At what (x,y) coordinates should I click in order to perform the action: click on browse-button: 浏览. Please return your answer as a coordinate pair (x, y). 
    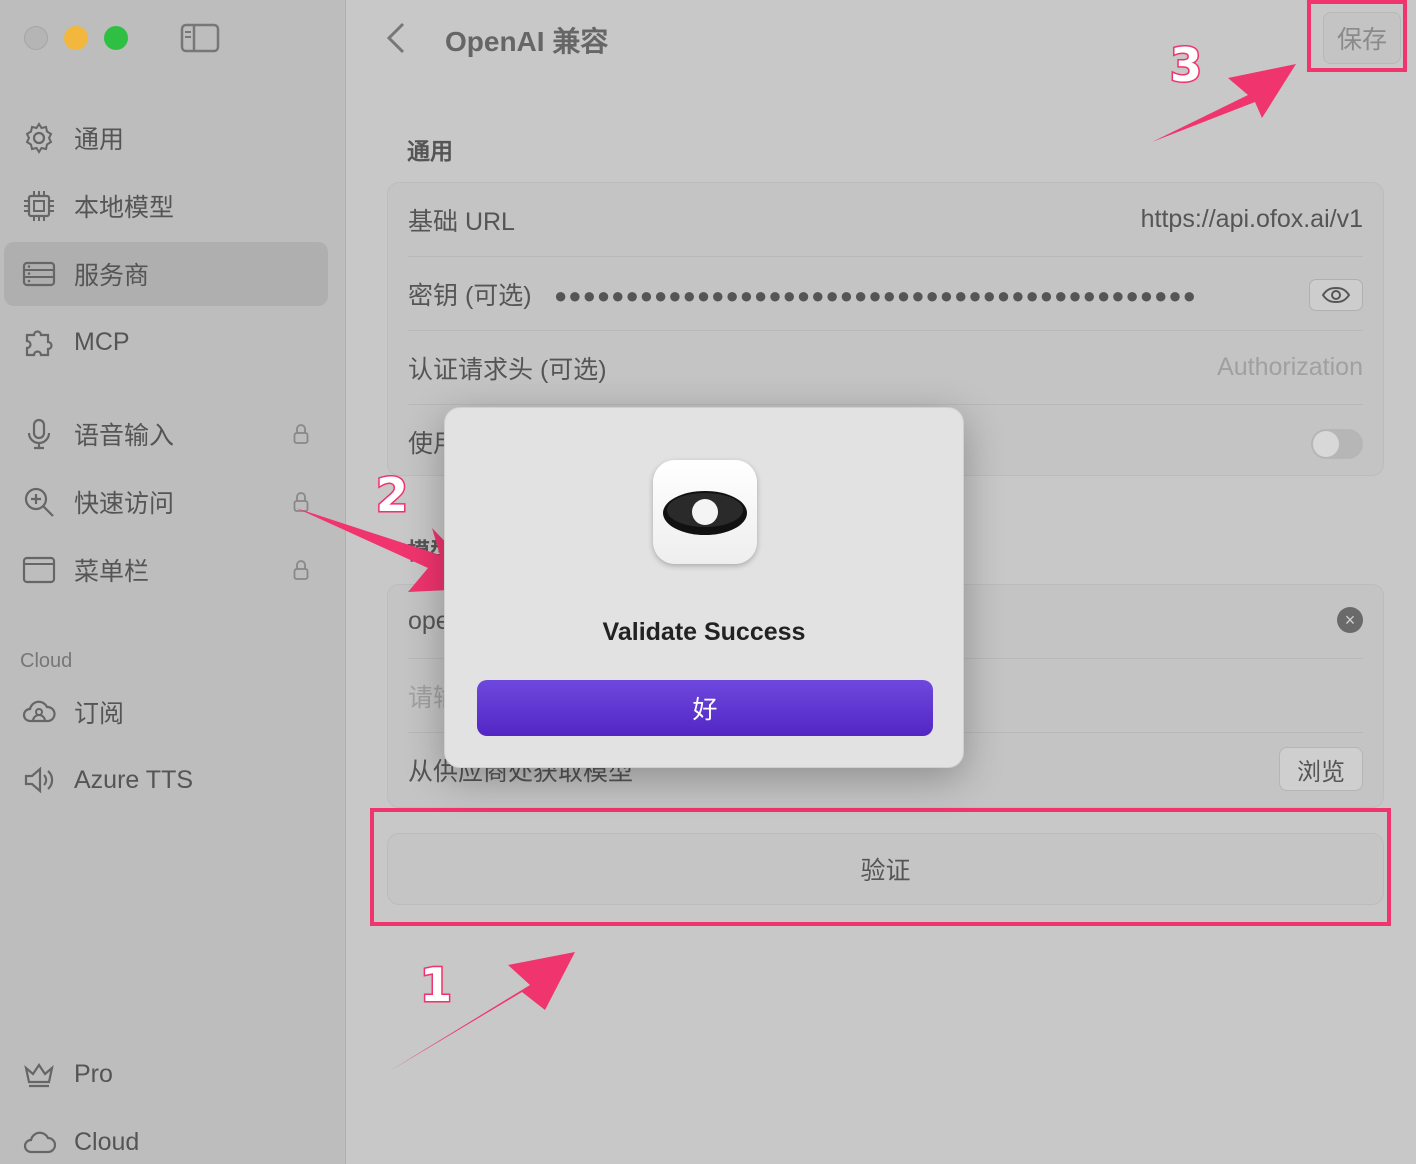
    Looking at the image, I should click on (1321, 769).